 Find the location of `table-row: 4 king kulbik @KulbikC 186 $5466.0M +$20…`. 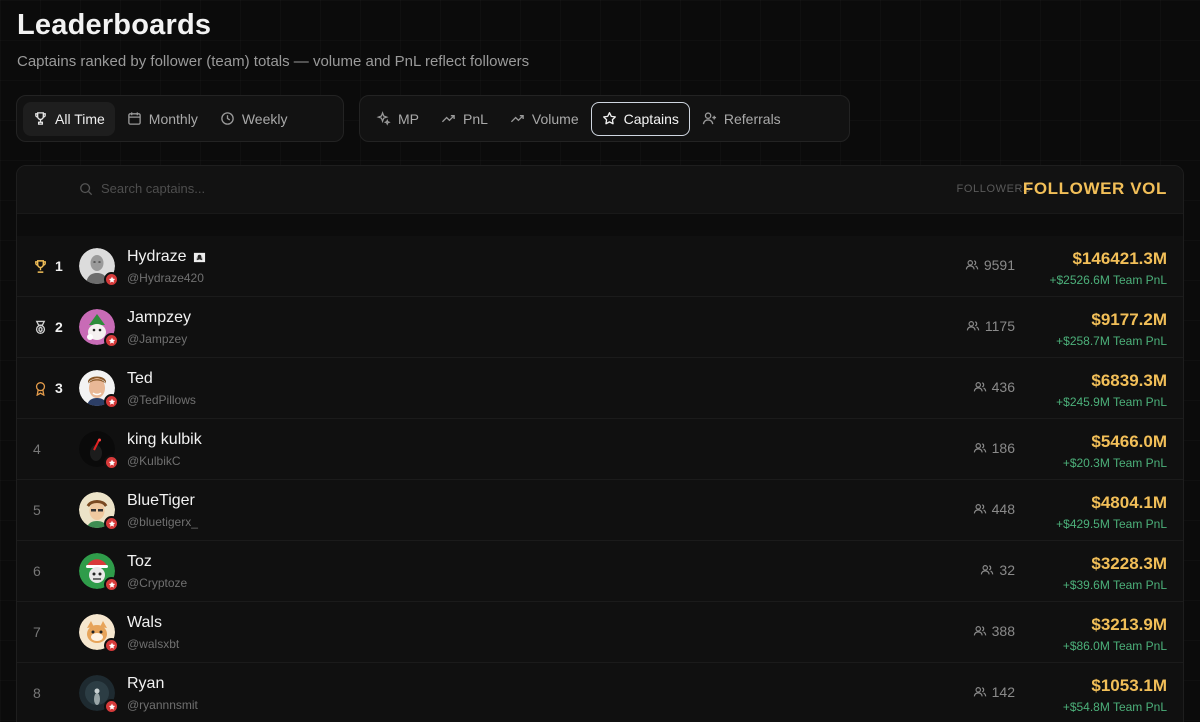

table-row: 4 king kulbik @KulbikC 186 $5466.0M +$20… is located at coordinates (600, 449).